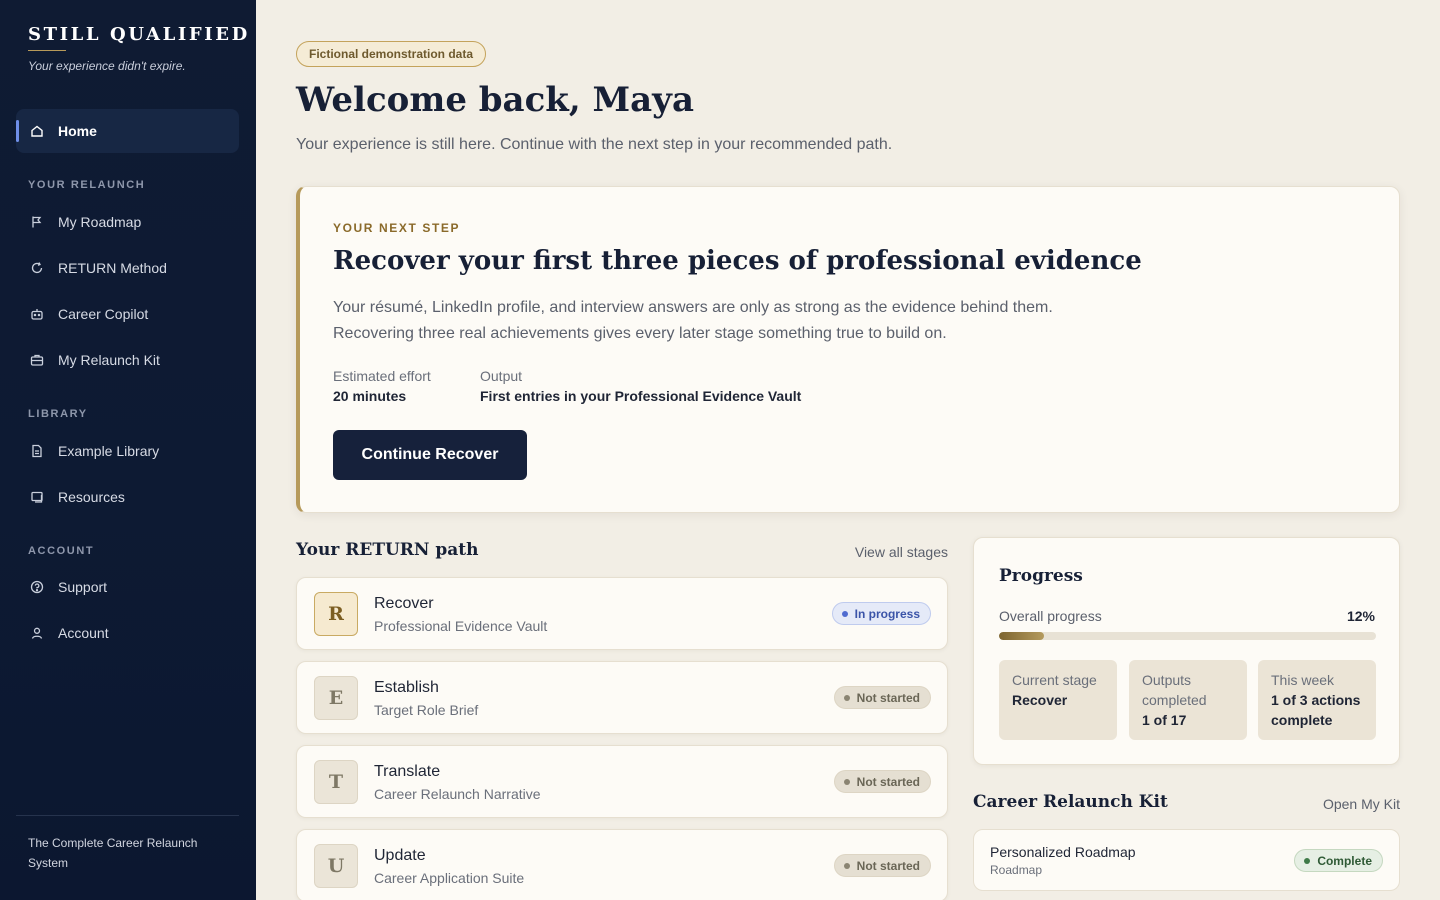 The image size is (1440, 900). What do you see at coordinates (1016, 870) in the screenshot?
I see `kit-item-type: Roadmap` at bounding box center [1016, 870].